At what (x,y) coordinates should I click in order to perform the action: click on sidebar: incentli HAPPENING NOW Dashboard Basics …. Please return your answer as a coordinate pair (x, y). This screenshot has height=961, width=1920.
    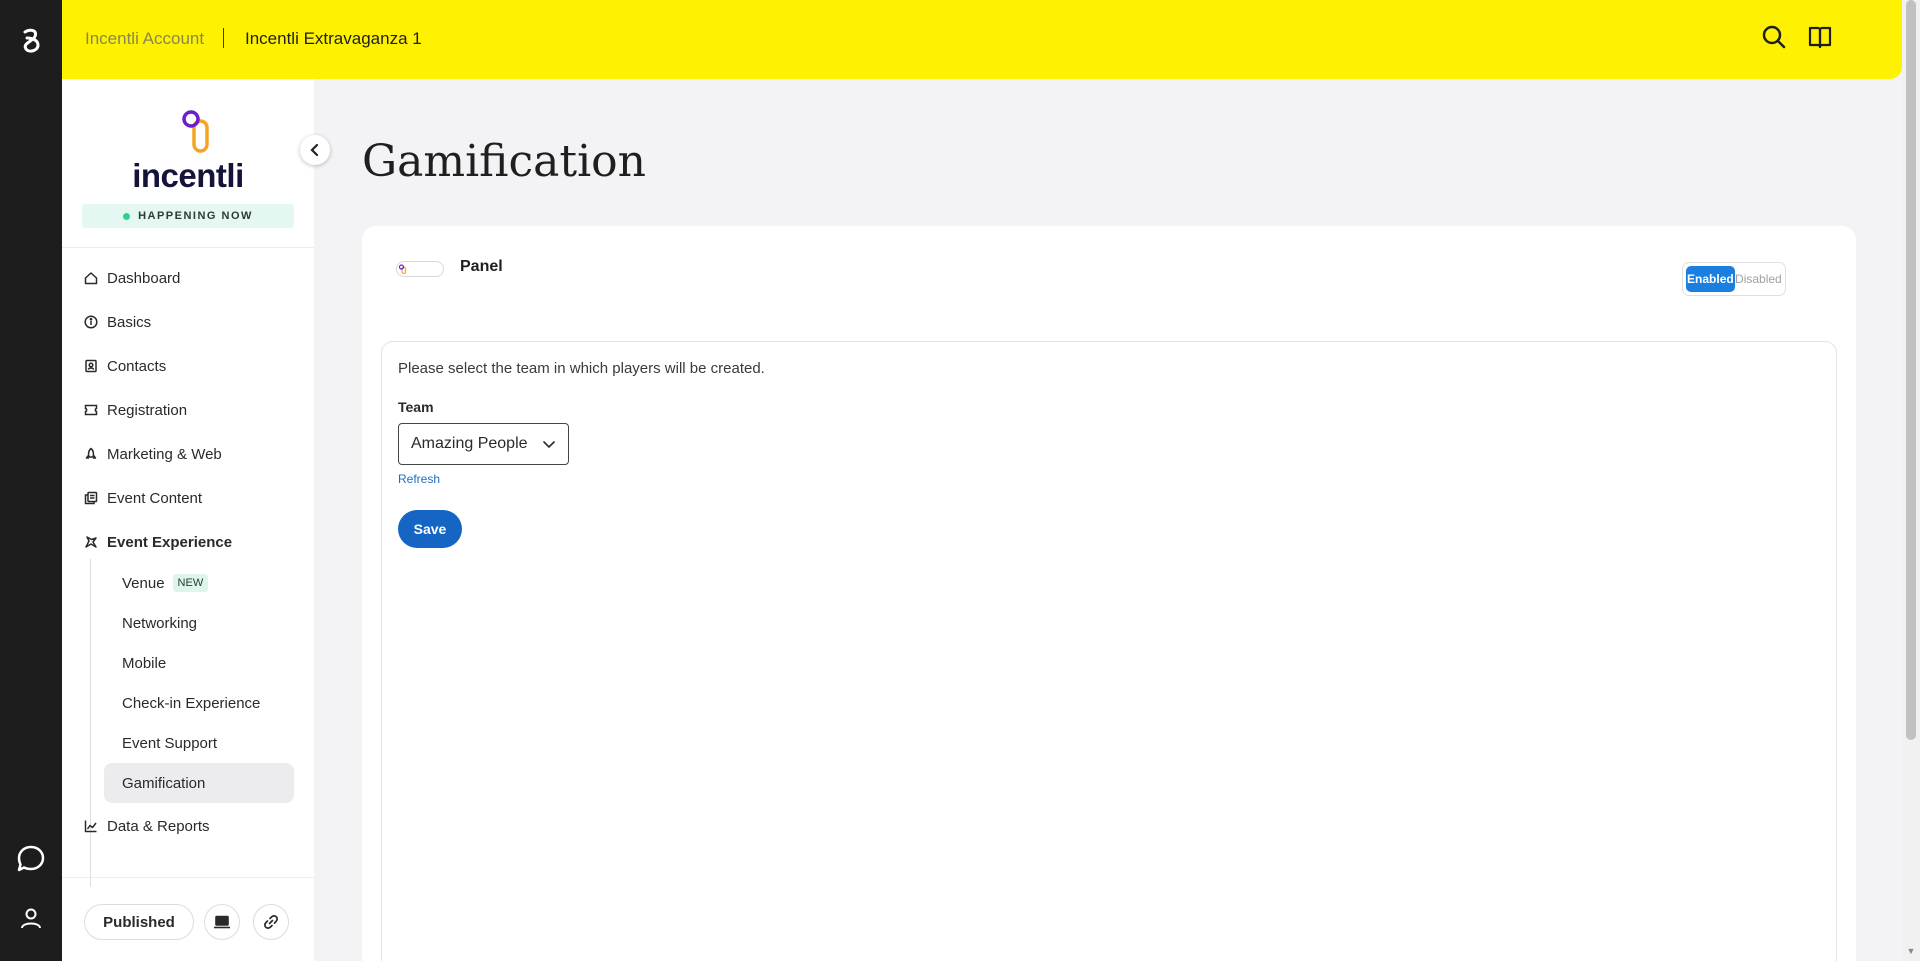
    Looking at the image, I should click on (196, 520).